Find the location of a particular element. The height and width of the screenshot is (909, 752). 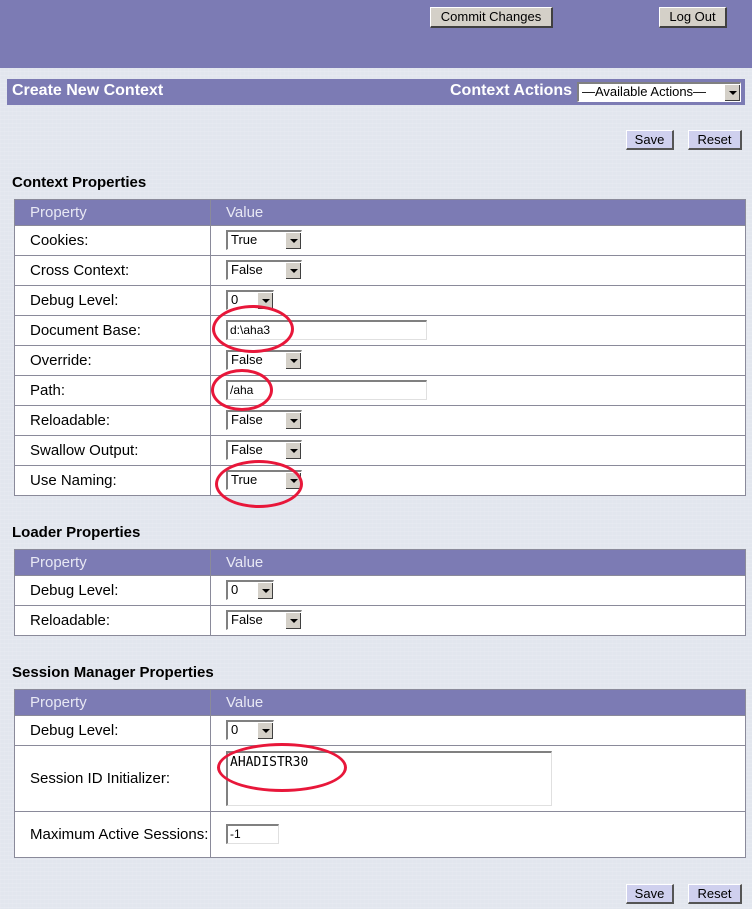

table-row: Path: /aha is located at coordinates (380, 390).